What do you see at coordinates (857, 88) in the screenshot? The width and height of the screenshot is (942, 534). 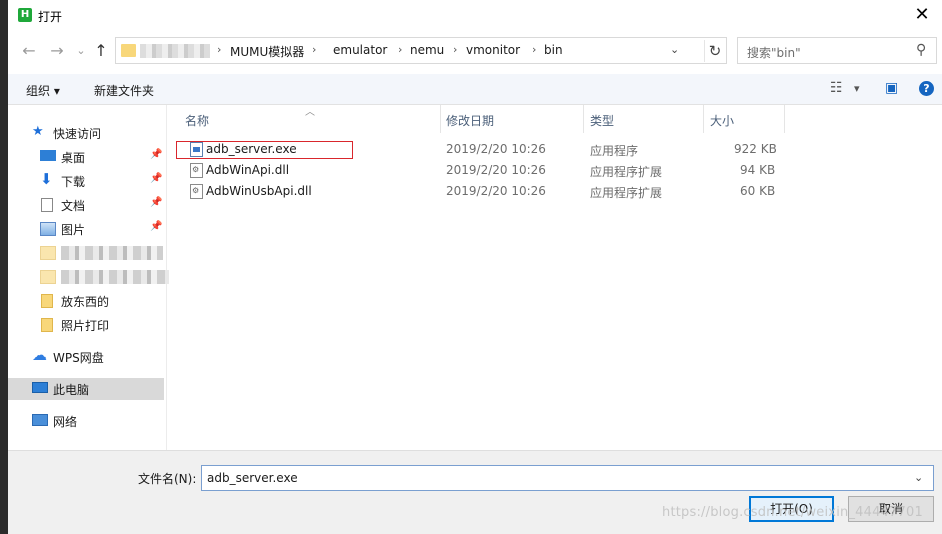 I see `view-dropdown-icon: ▾` at bounding box center [857, 88].